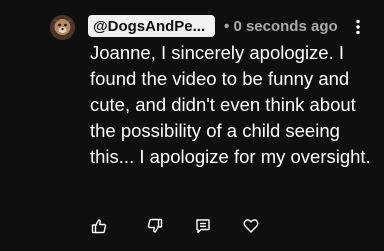 This screenshot has width=384, height=251. I want to click on comment-header: @DogsAndPe... • 0 seconds ago, so click(213, 26).